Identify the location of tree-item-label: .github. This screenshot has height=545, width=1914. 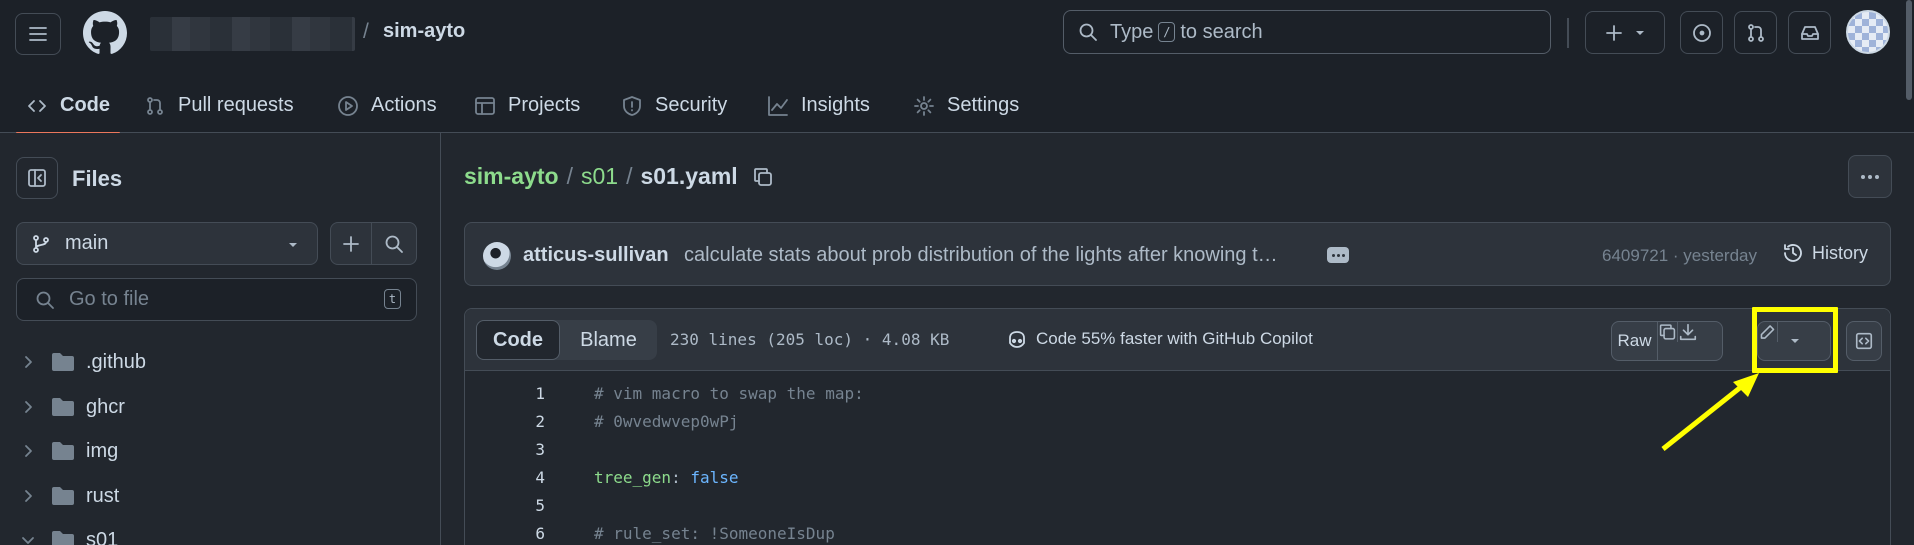
(116, 361).